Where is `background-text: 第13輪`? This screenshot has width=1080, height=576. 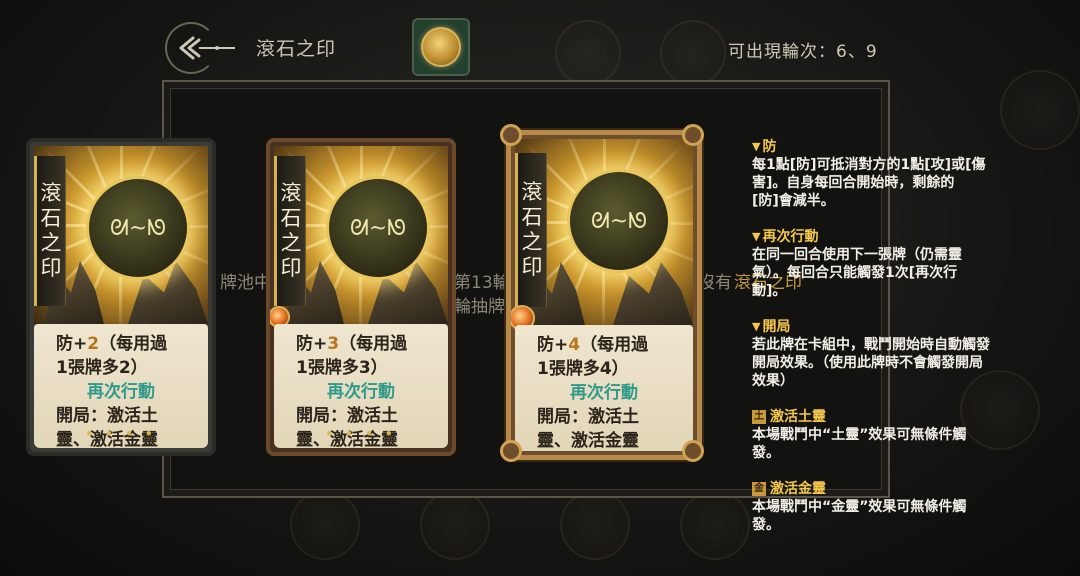 background-text: 第13輪 is located at coordinates (482, 283).